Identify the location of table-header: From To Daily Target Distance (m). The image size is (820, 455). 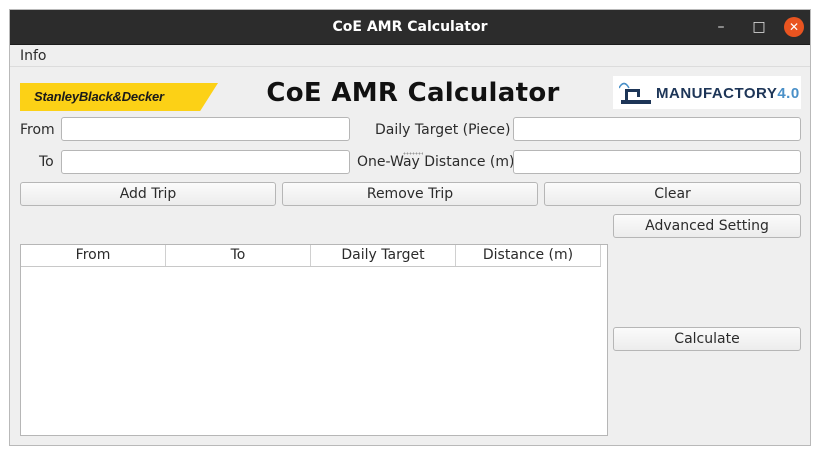
(311, 256).